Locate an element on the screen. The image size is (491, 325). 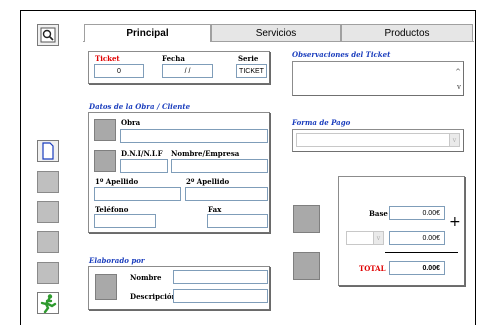
new-document-icon is located at coordinates (48, 151).